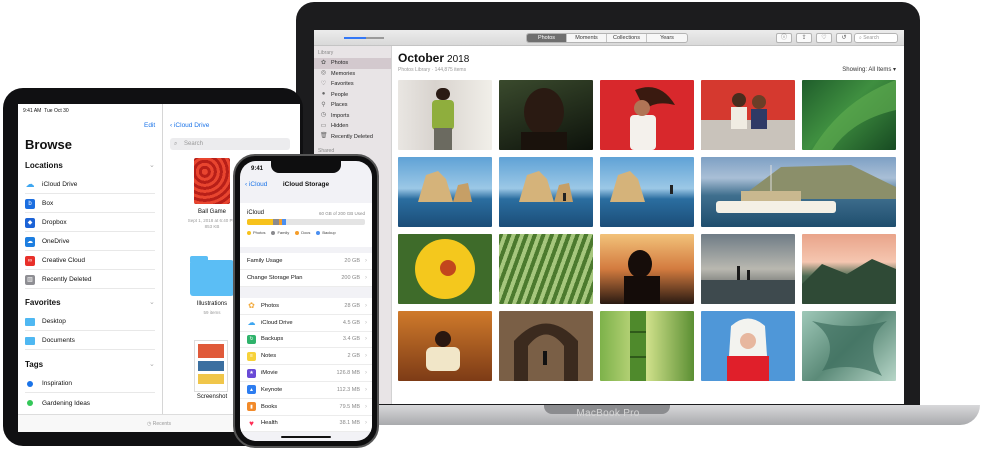  Describe the element at coordinates (352, 116) in the screenshot. I see `sidebar-item-imports: ◷ Imports` at that location.